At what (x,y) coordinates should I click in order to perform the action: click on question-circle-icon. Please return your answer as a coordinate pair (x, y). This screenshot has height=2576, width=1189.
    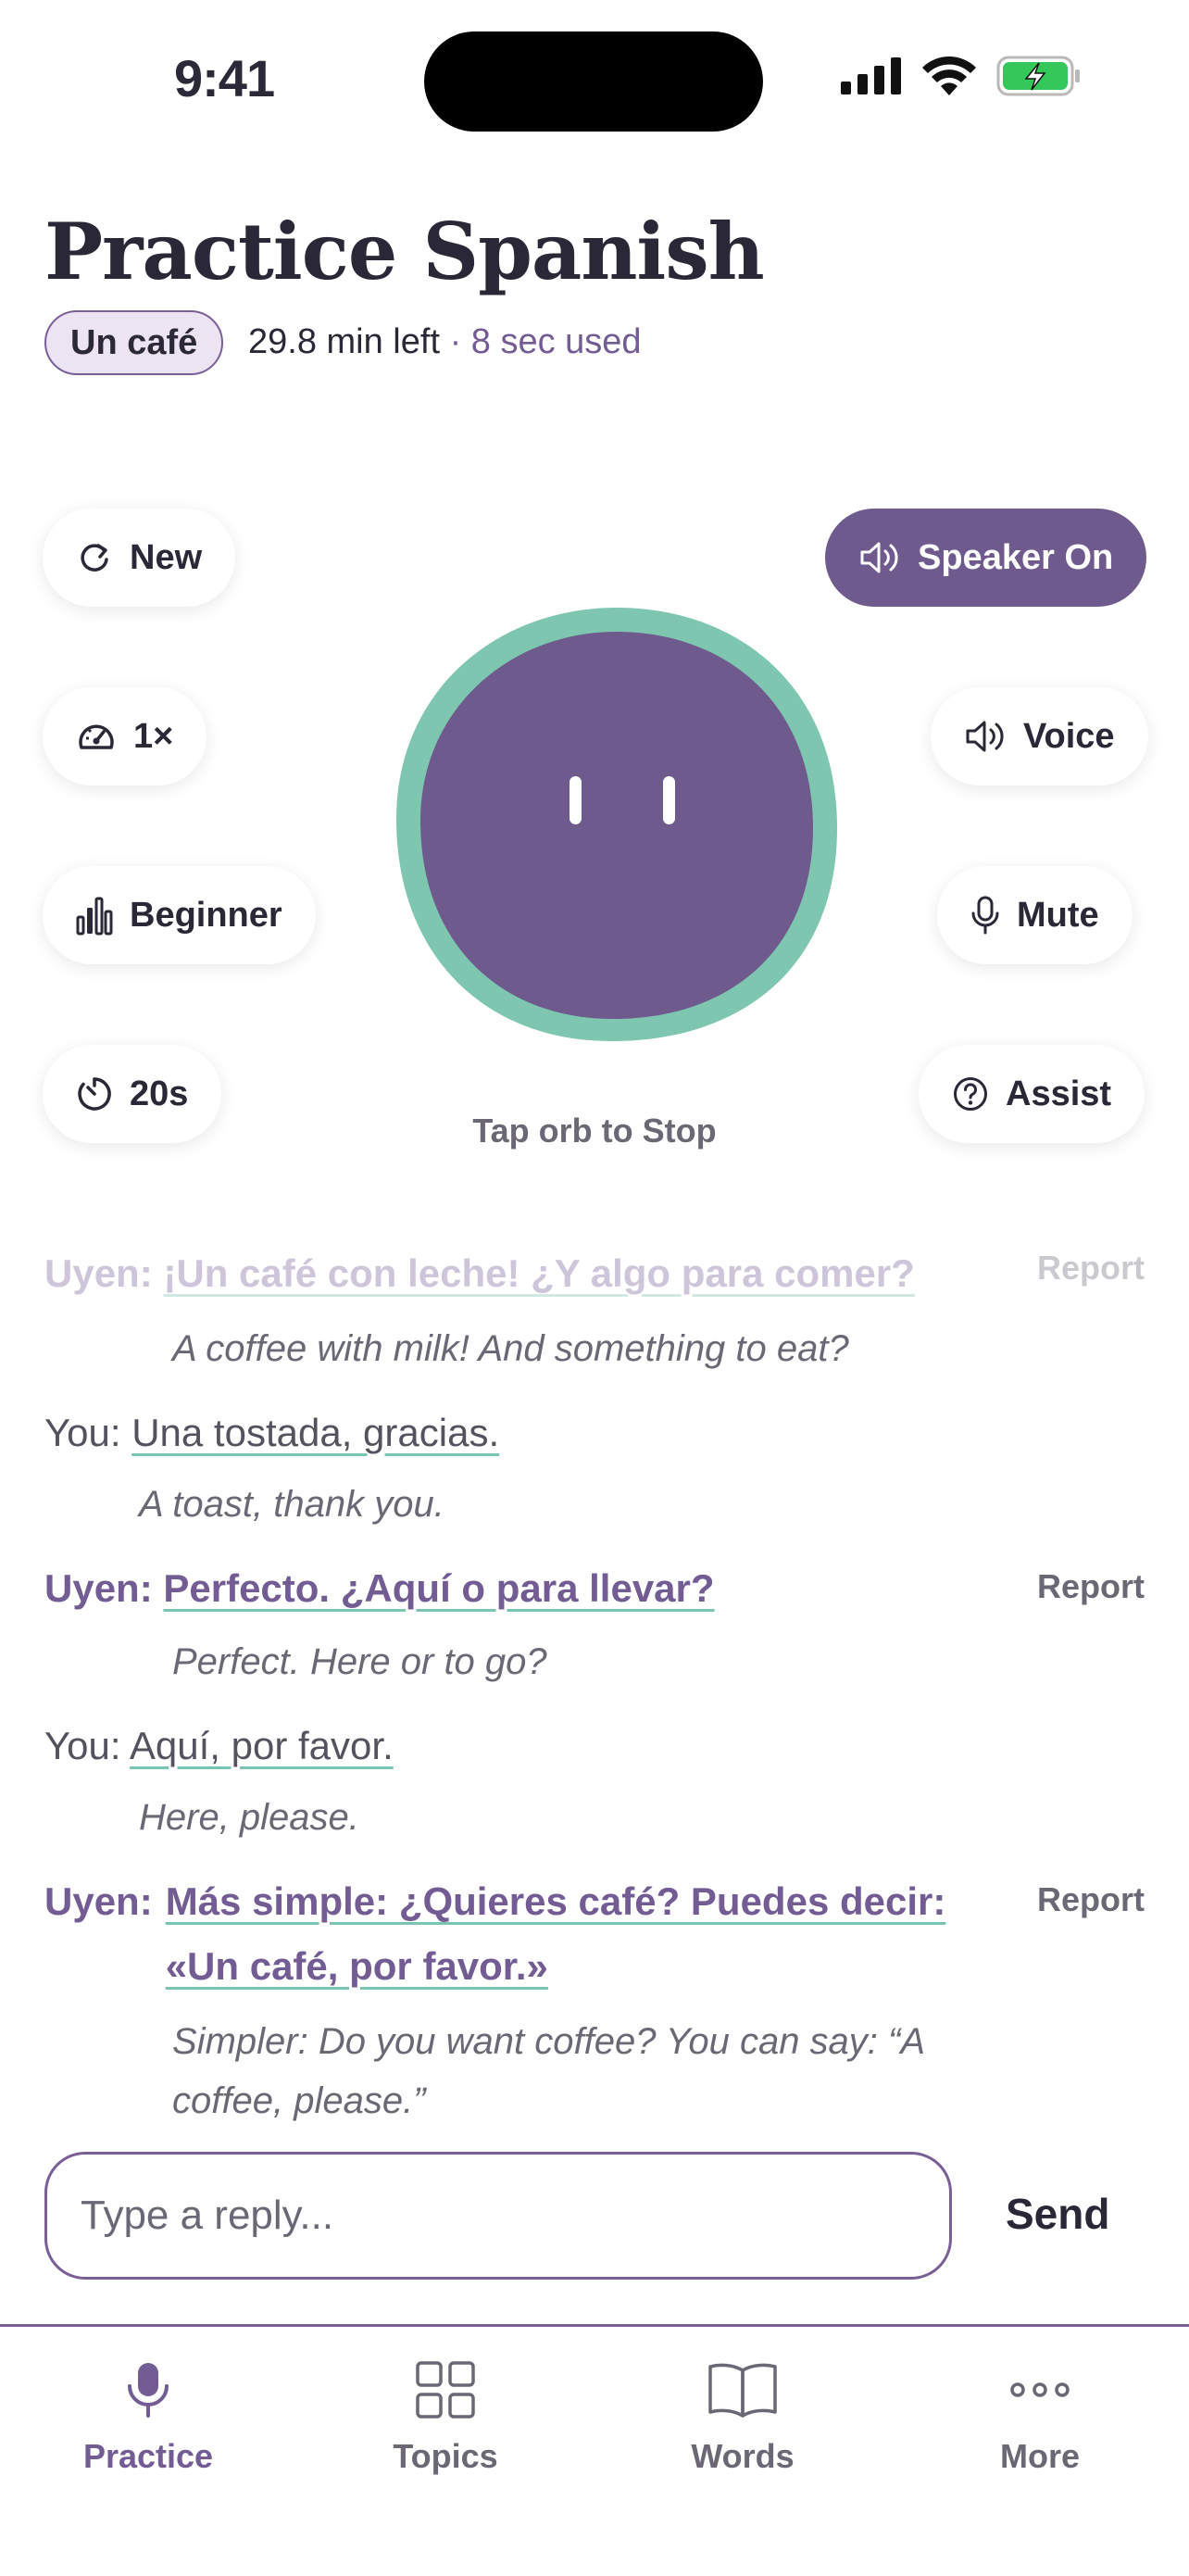
    Looking at the image, I should click on (970, 1094).